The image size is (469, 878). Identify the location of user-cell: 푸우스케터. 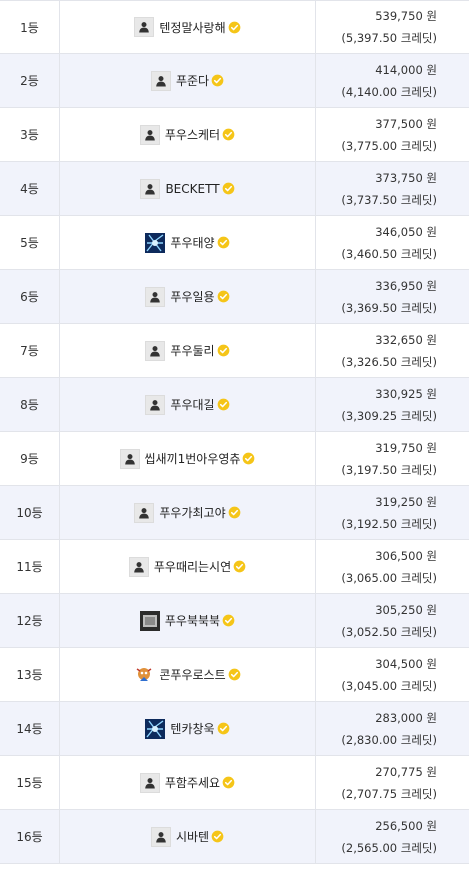
(188, 134).